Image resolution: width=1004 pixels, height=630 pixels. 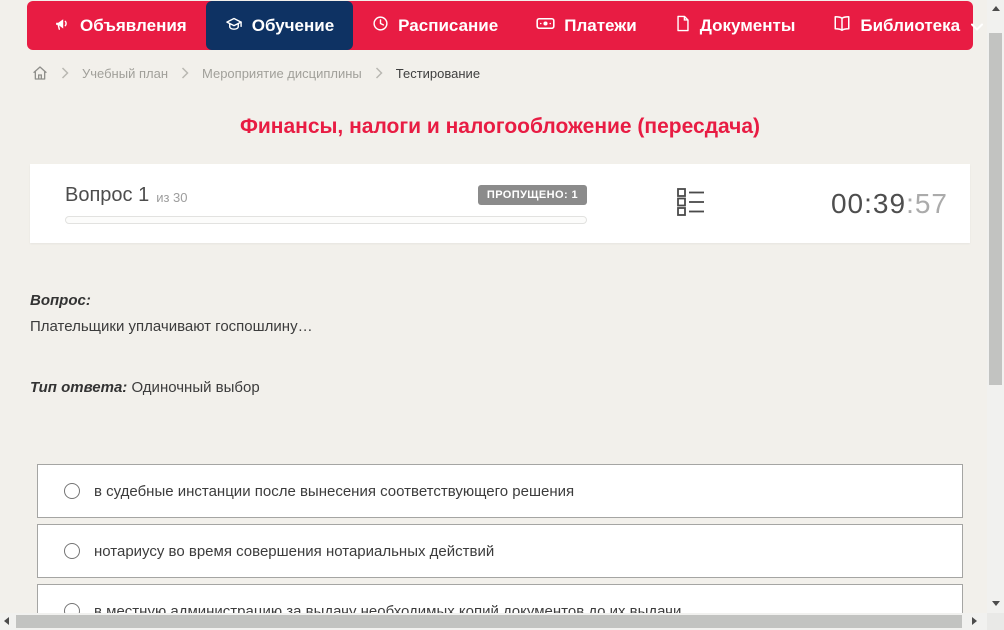 I want to click on timer-seconds: :57, so click(x=927, y=203).